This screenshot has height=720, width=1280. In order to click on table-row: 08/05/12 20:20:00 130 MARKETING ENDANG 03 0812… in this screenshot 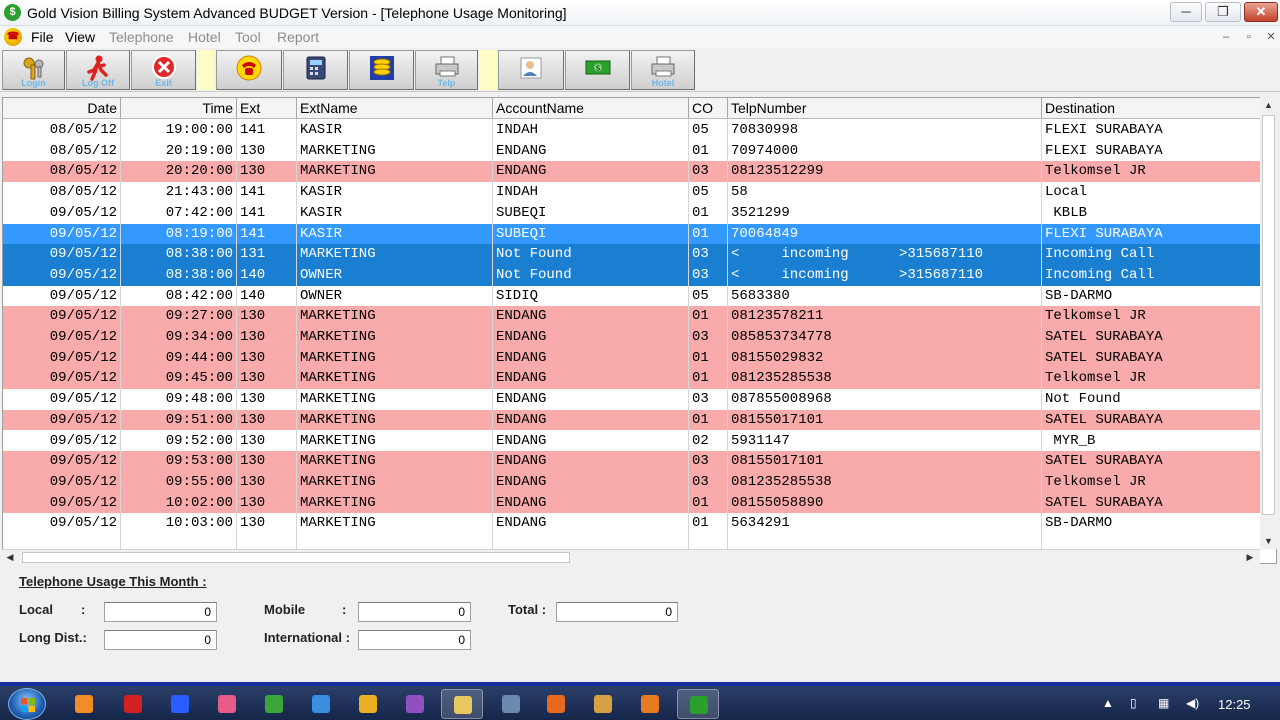, I will do `click(632, 172)`.